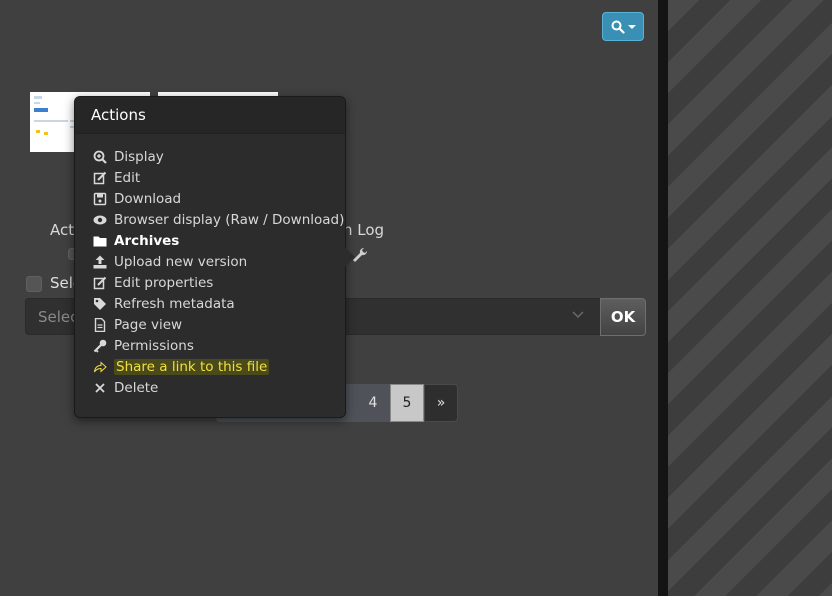  I want to click on column-header-log: n Log, so click(364, 230).